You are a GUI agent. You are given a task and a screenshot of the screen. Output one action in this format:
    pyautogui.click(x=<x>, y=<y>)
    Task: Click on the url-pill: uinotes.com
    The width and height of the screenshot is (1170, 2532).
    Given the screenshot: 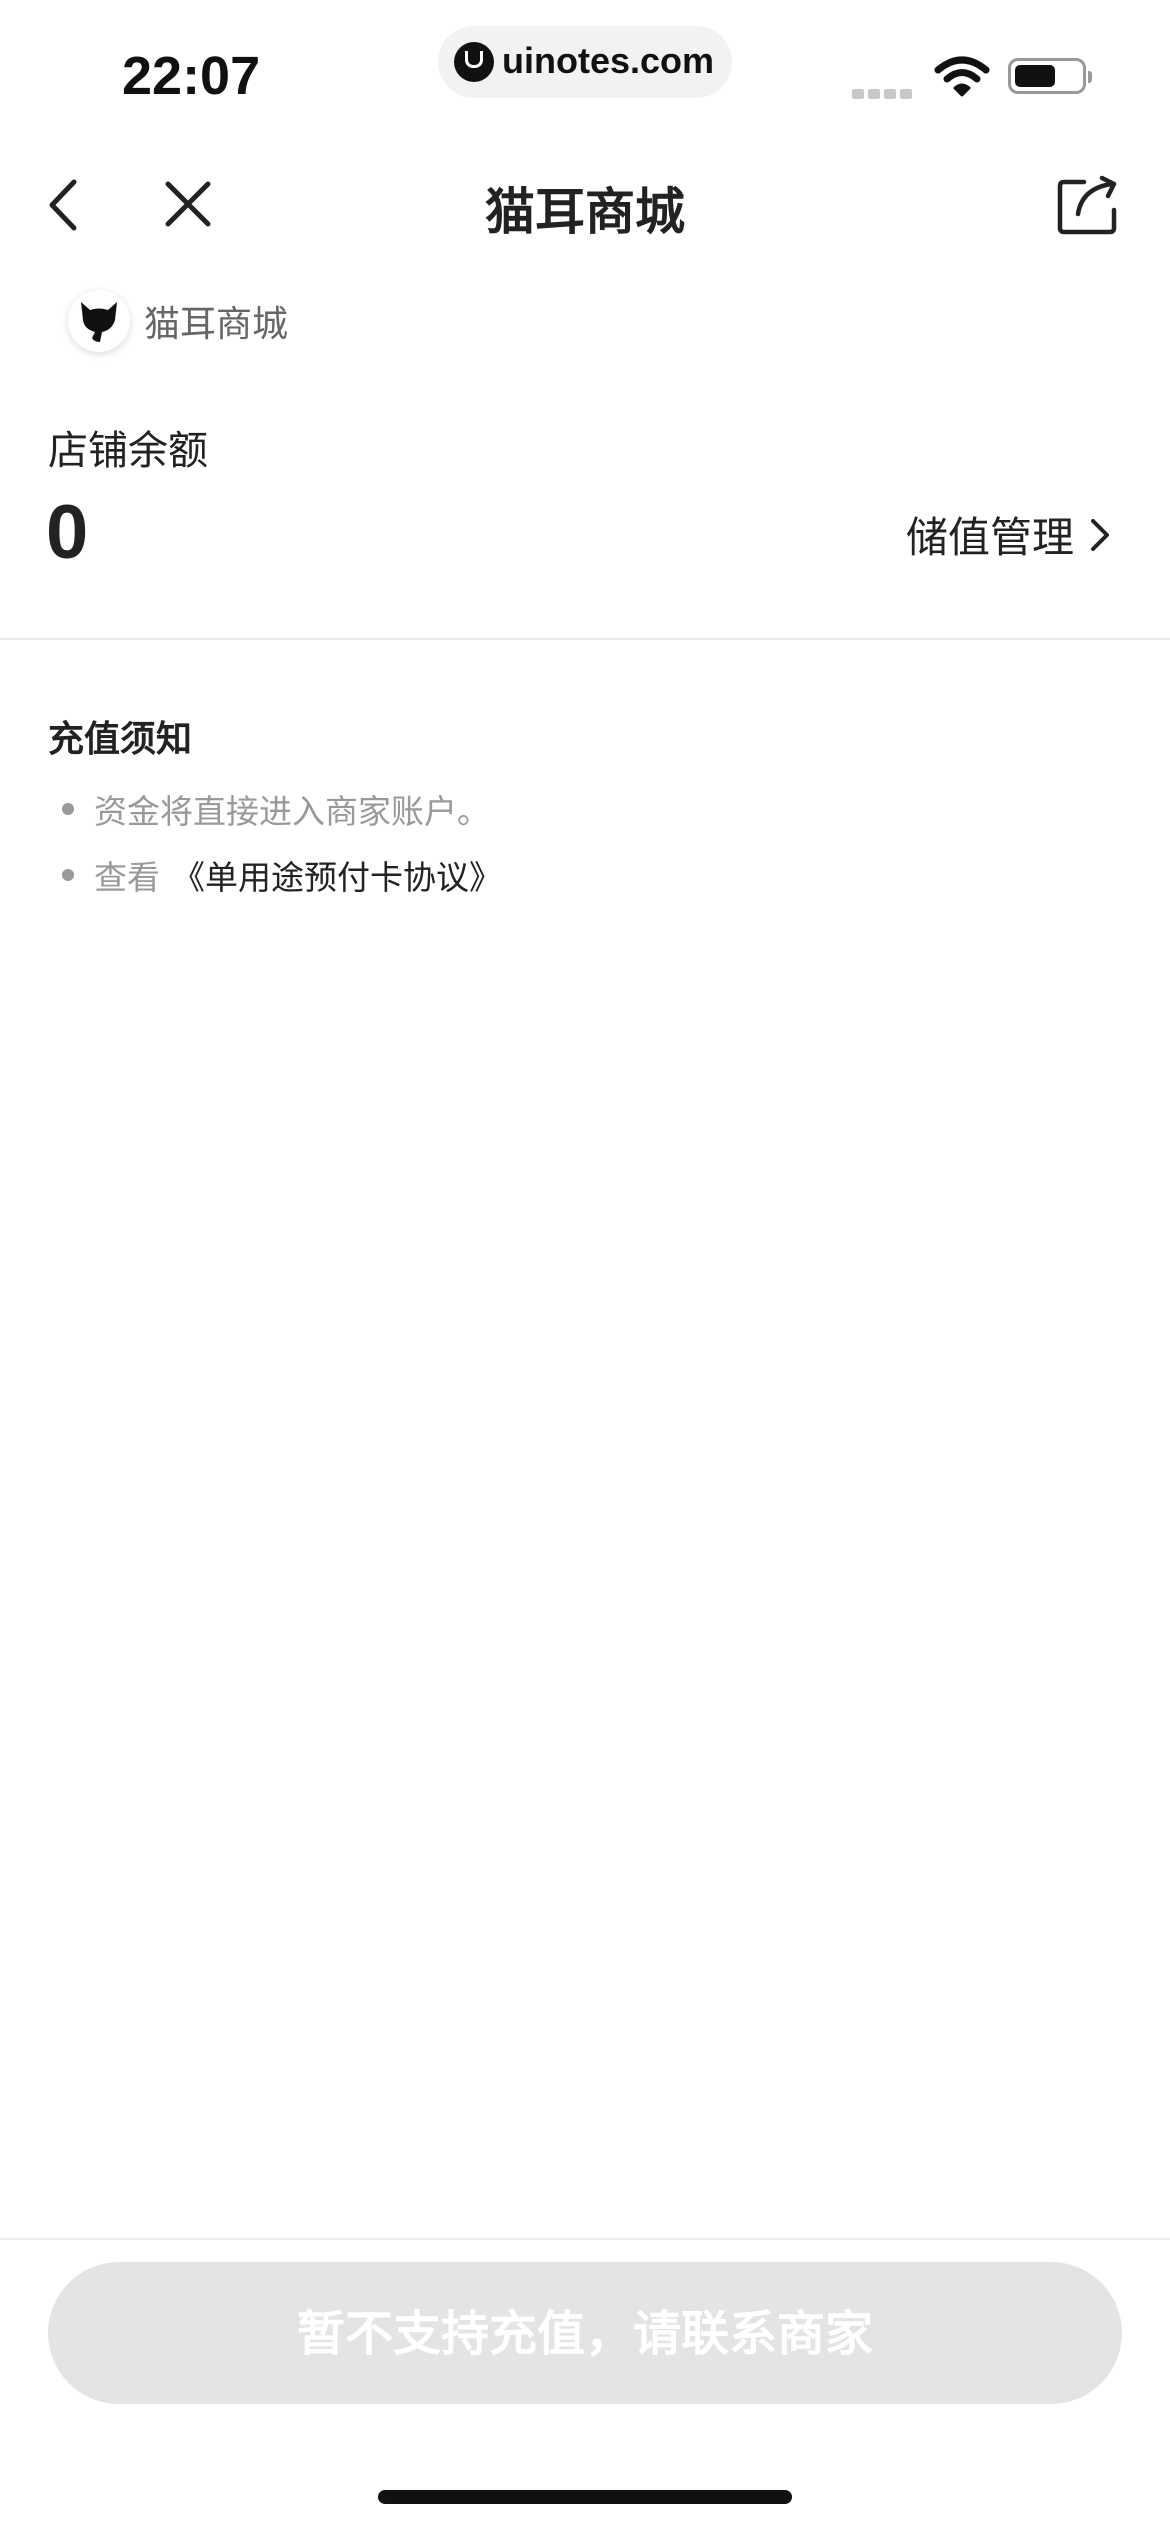 What is the action you would take?
    pyautogui.click(x=585, y=62)
    